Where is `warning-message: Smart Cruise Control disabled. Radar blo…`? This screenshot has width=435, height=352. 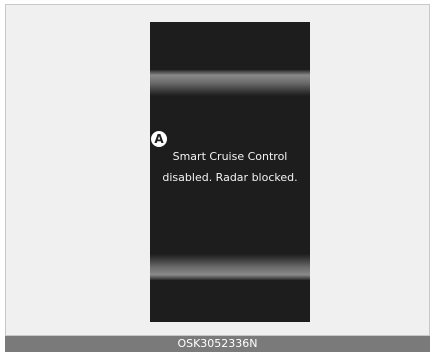
warning-message: Smart Cruise Control disabled. Radar blo… is located at coordinates (230, 167).